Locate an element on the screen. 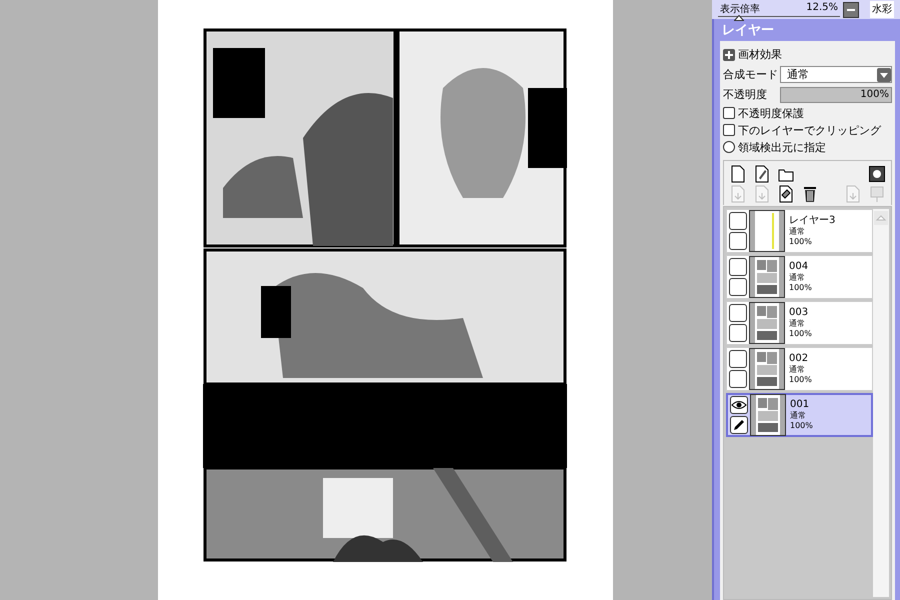 The height and width of the screenshot is (600, 900). option-label: 不透明度保護 is located at coordinates (771, 113).